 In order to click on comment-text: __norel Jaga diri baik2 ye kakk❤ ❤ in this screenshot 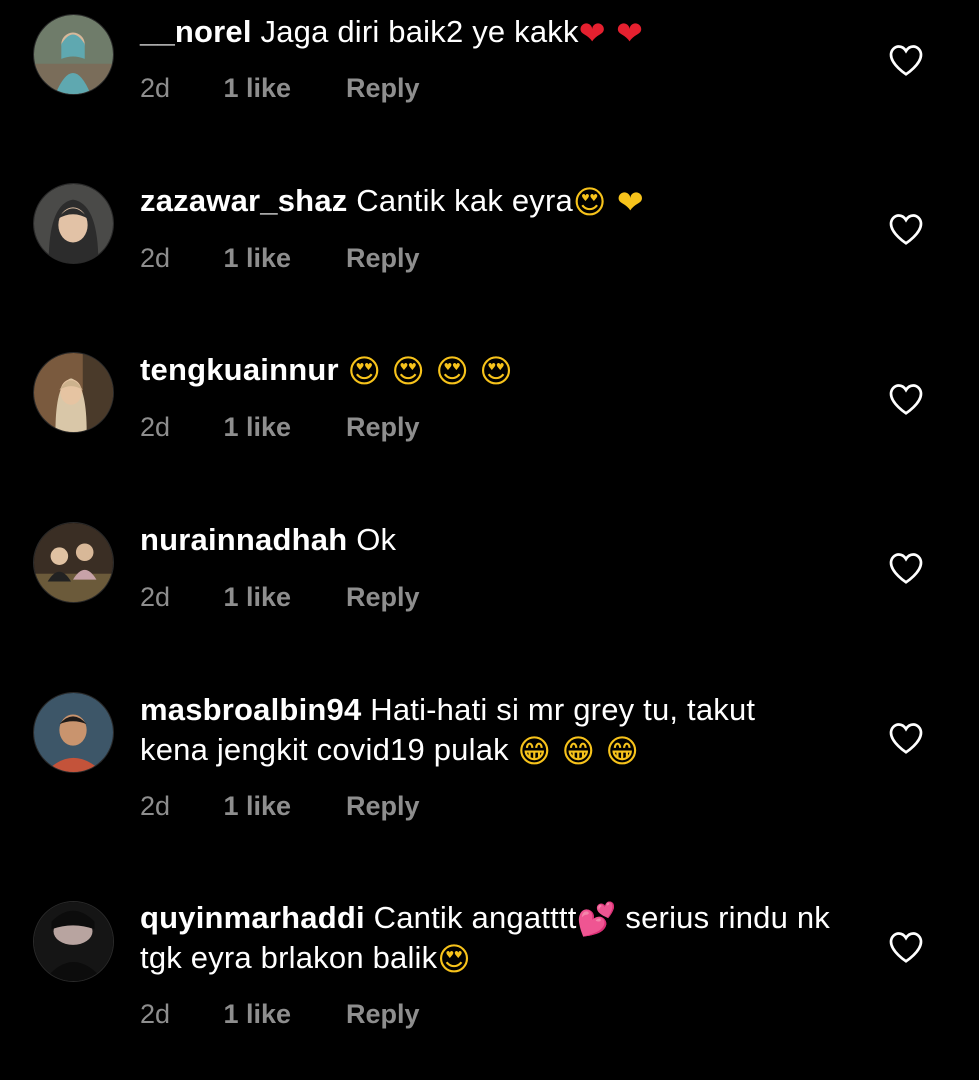, I will do `click(485, 32)`.